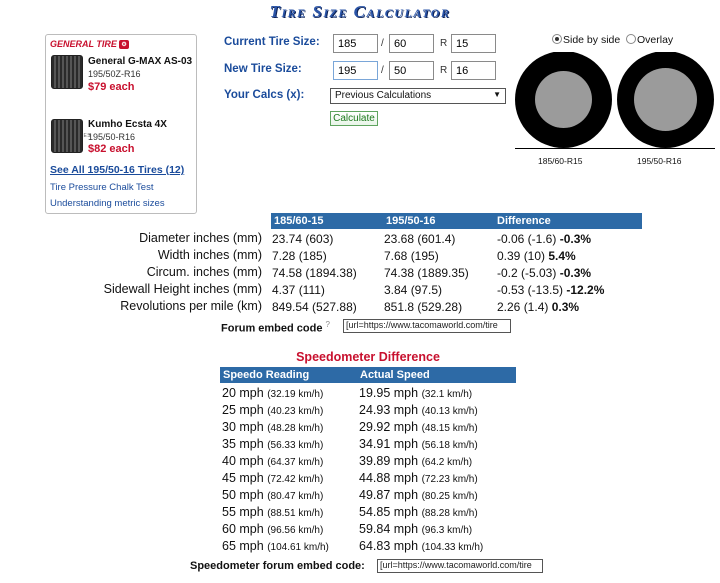 The width and height of the screenshot is (720, 583). I want to click on speedo-reading: 40 mph (64.37 km/h), so click(273, 461).